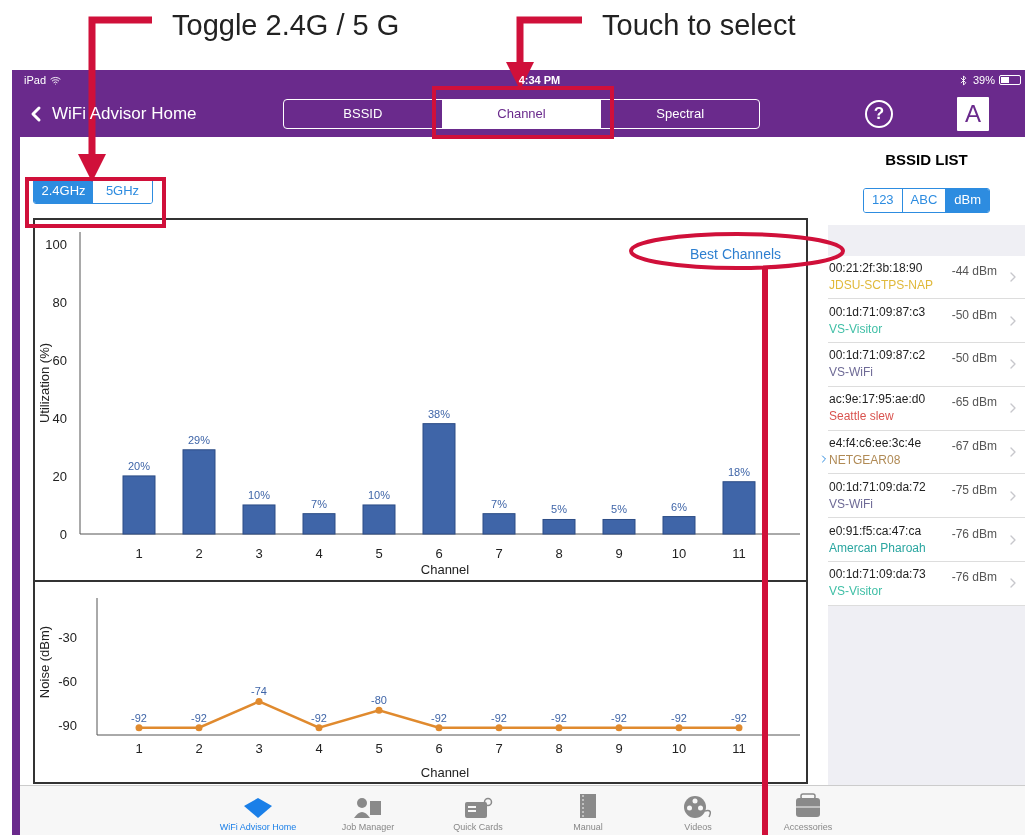 The height and width of the screenshot is (835, 1025). Describe the element at coordinates (319, 553) in the screenshot. I see `x-tick-label: 4` at that location.